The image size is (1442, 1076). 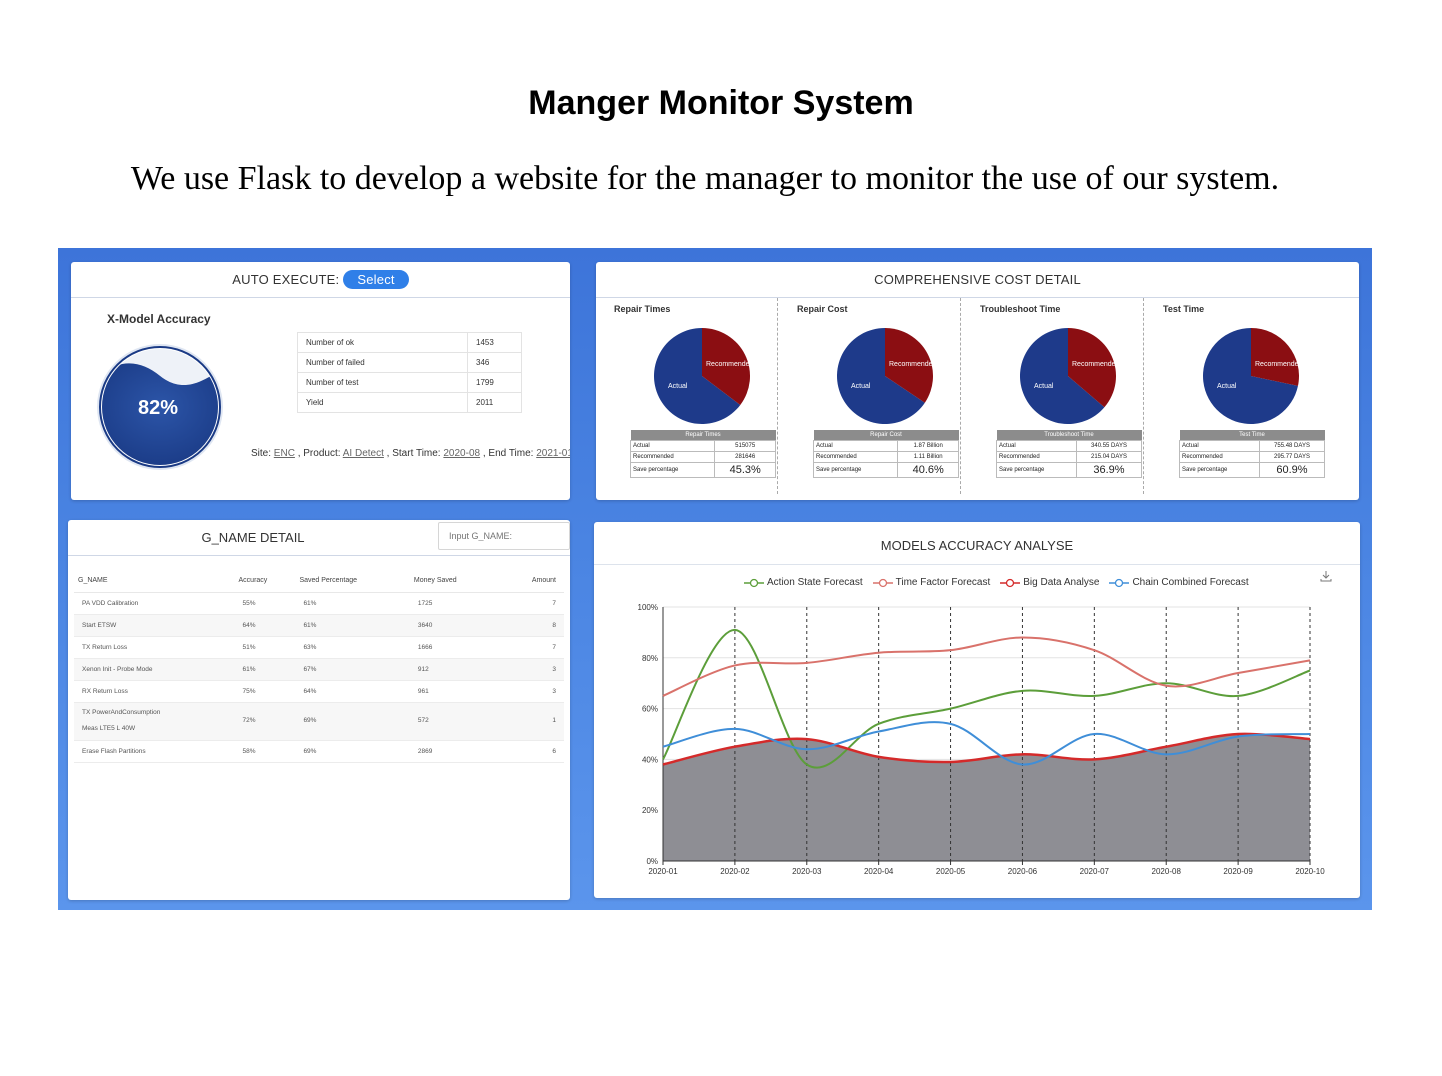 I want to click on cost-panel-title: Test Time, so click(x=1184, y=309).